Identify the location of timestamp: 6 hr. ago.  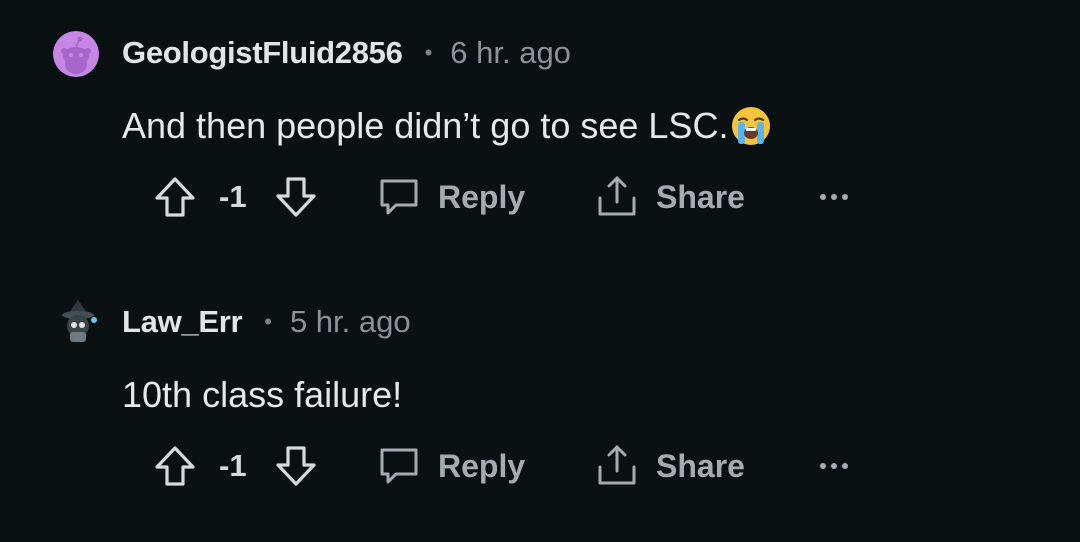
(510, 53).